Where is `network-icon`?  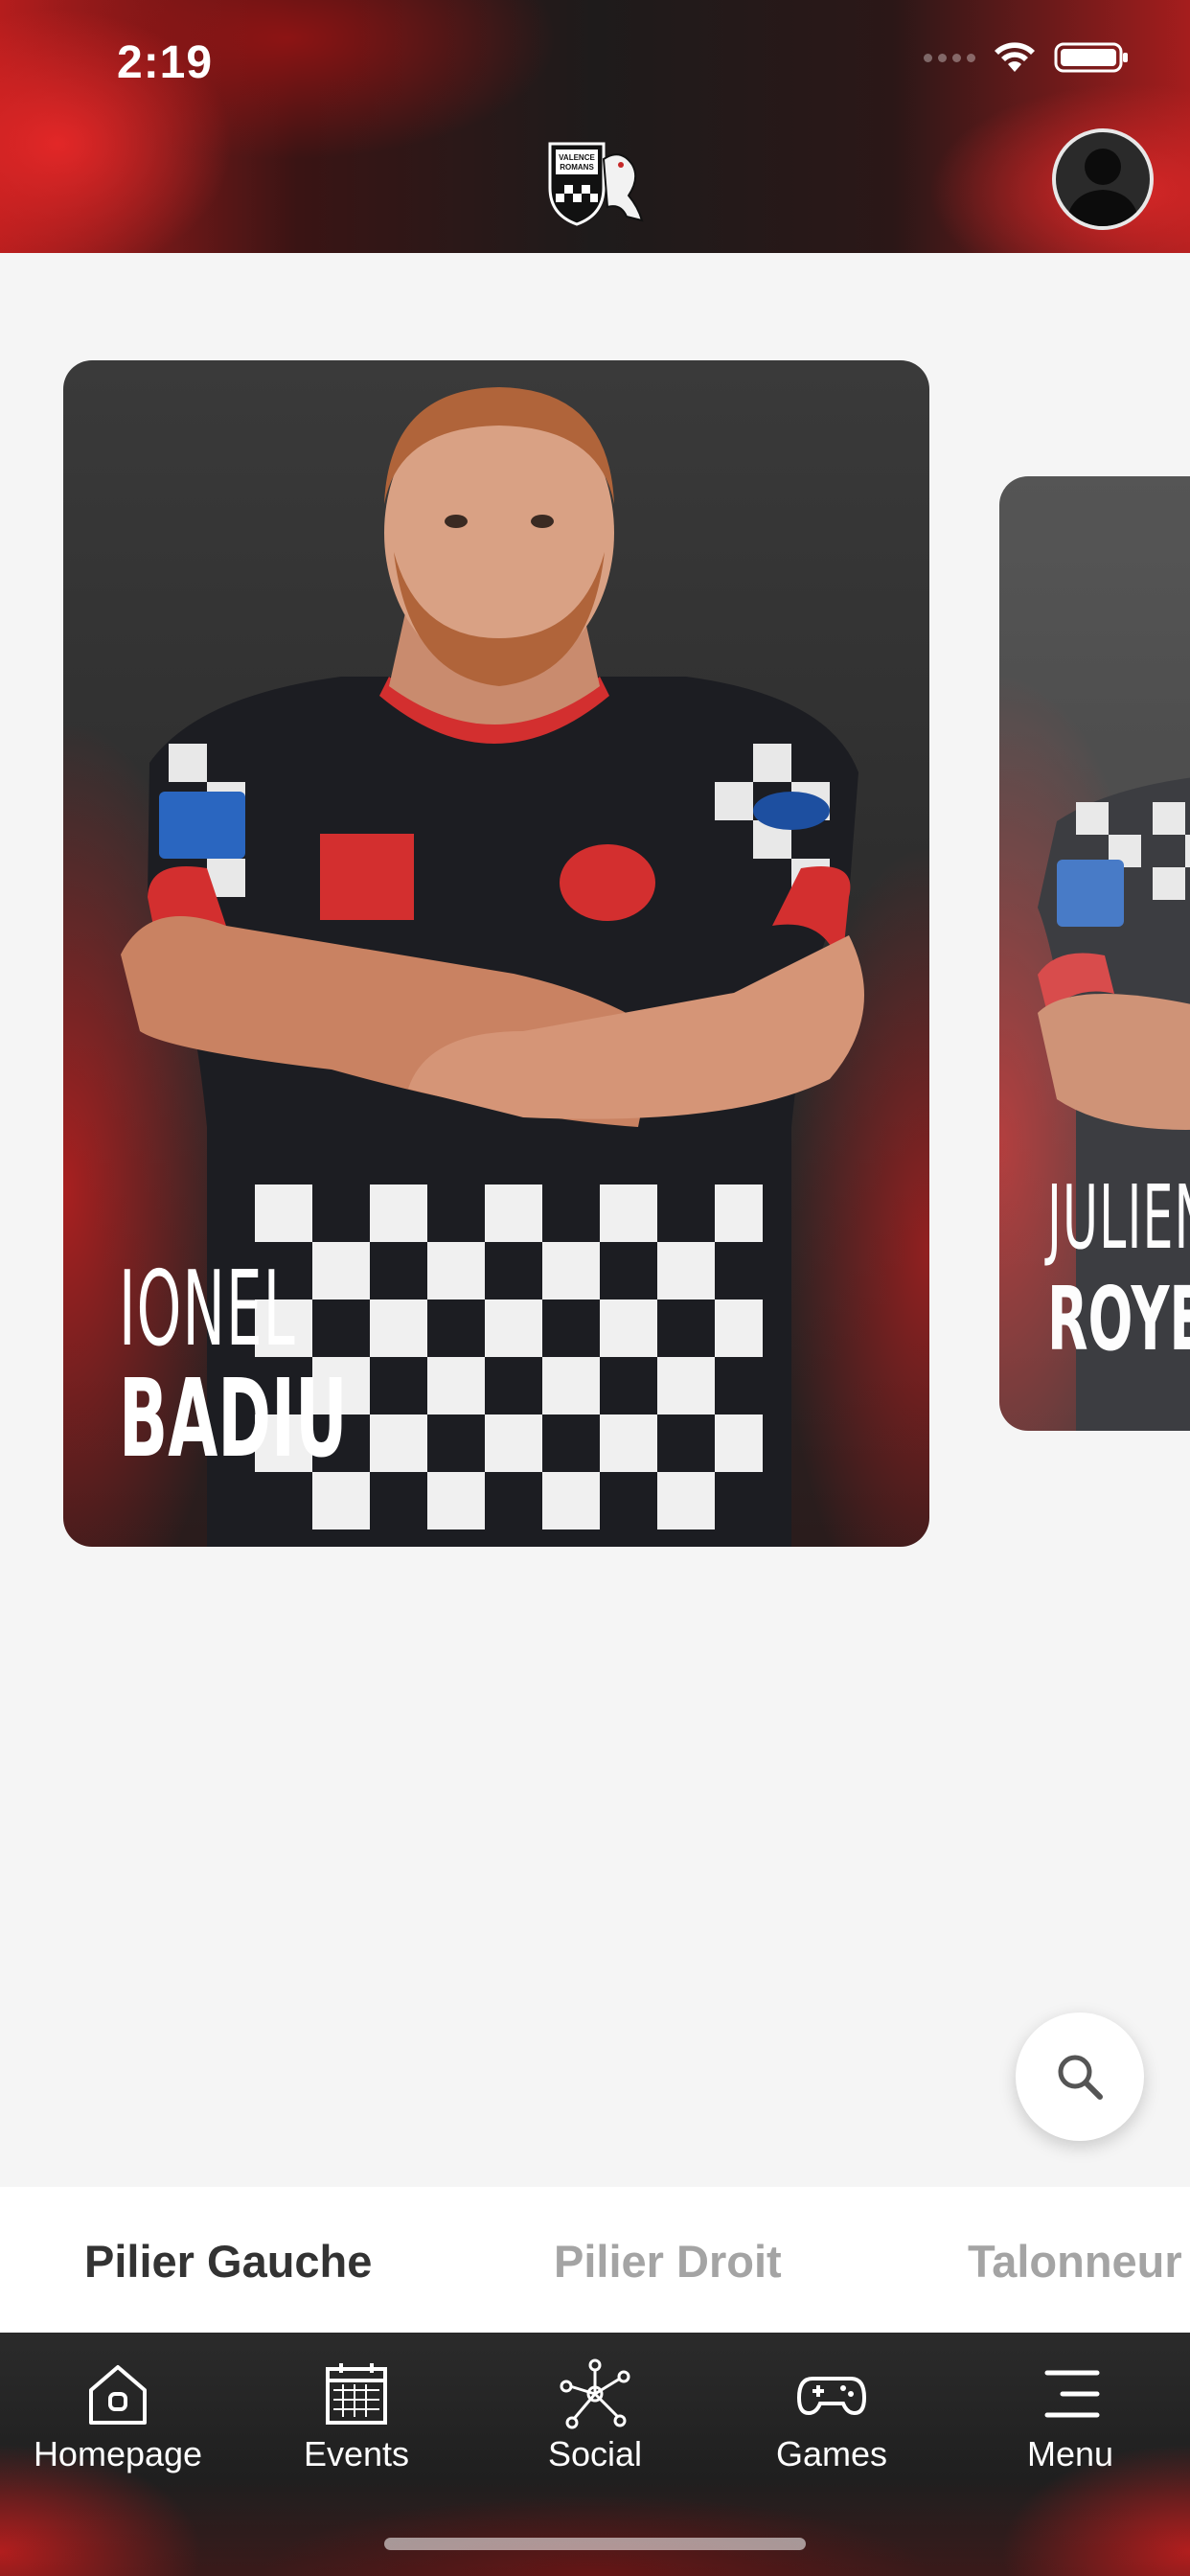 network-icon is located at coordinates (595, 2393).